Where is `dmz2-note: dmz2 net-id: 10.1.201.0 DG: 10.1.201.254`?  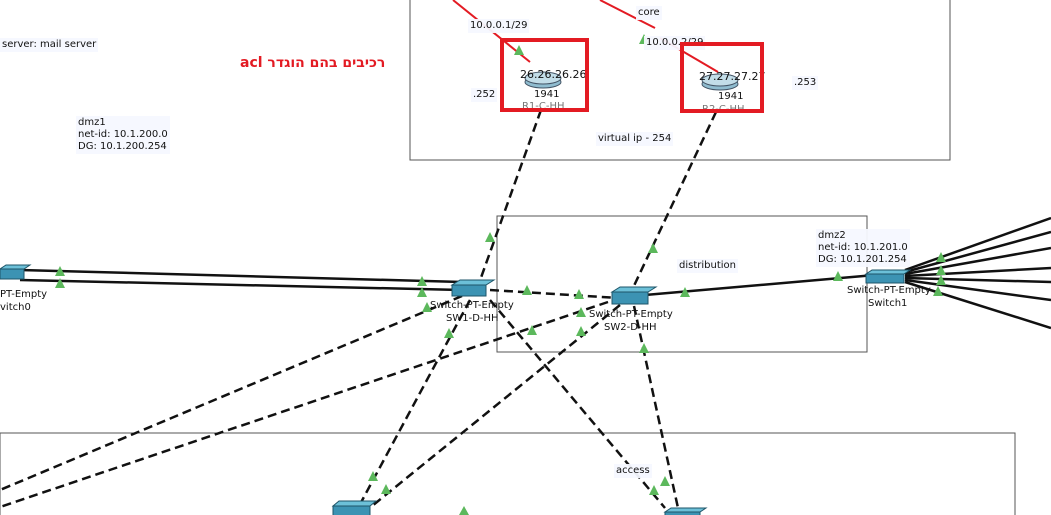
dmz2-note: dmz2 net-id: 10.1.201.0 DG: 10.1.201.254 is located at coordinates (863, 248).